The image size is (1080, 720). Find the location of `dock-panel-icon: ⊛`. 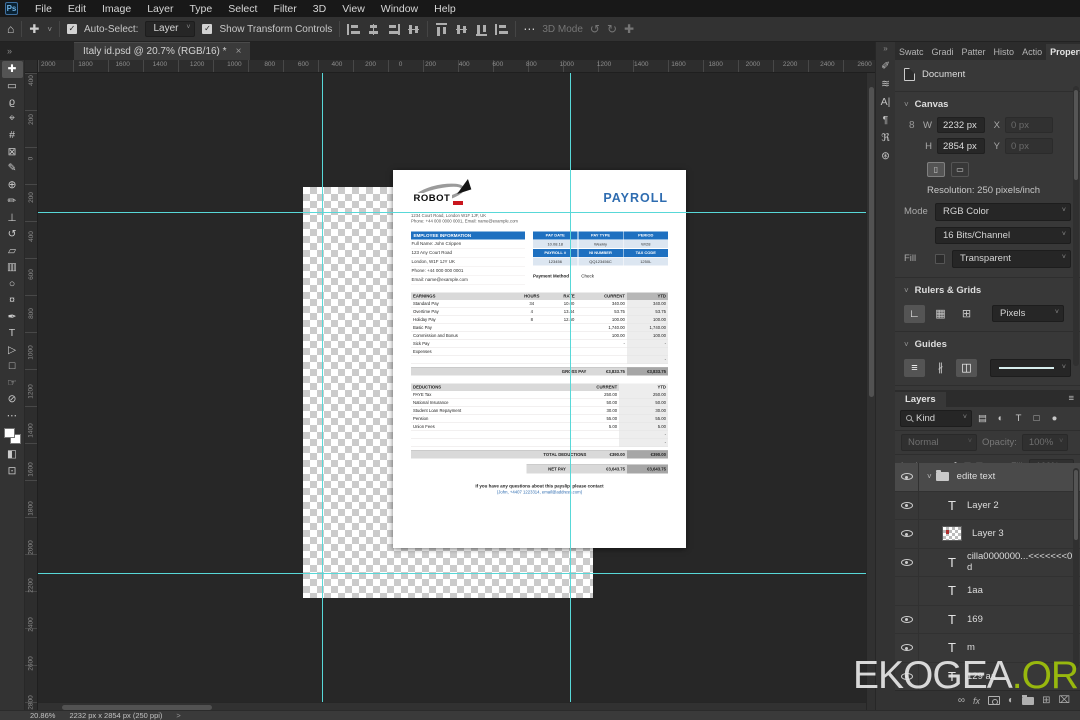

dock-panel-icon: ⊛ is located at coordinates (886, 156).